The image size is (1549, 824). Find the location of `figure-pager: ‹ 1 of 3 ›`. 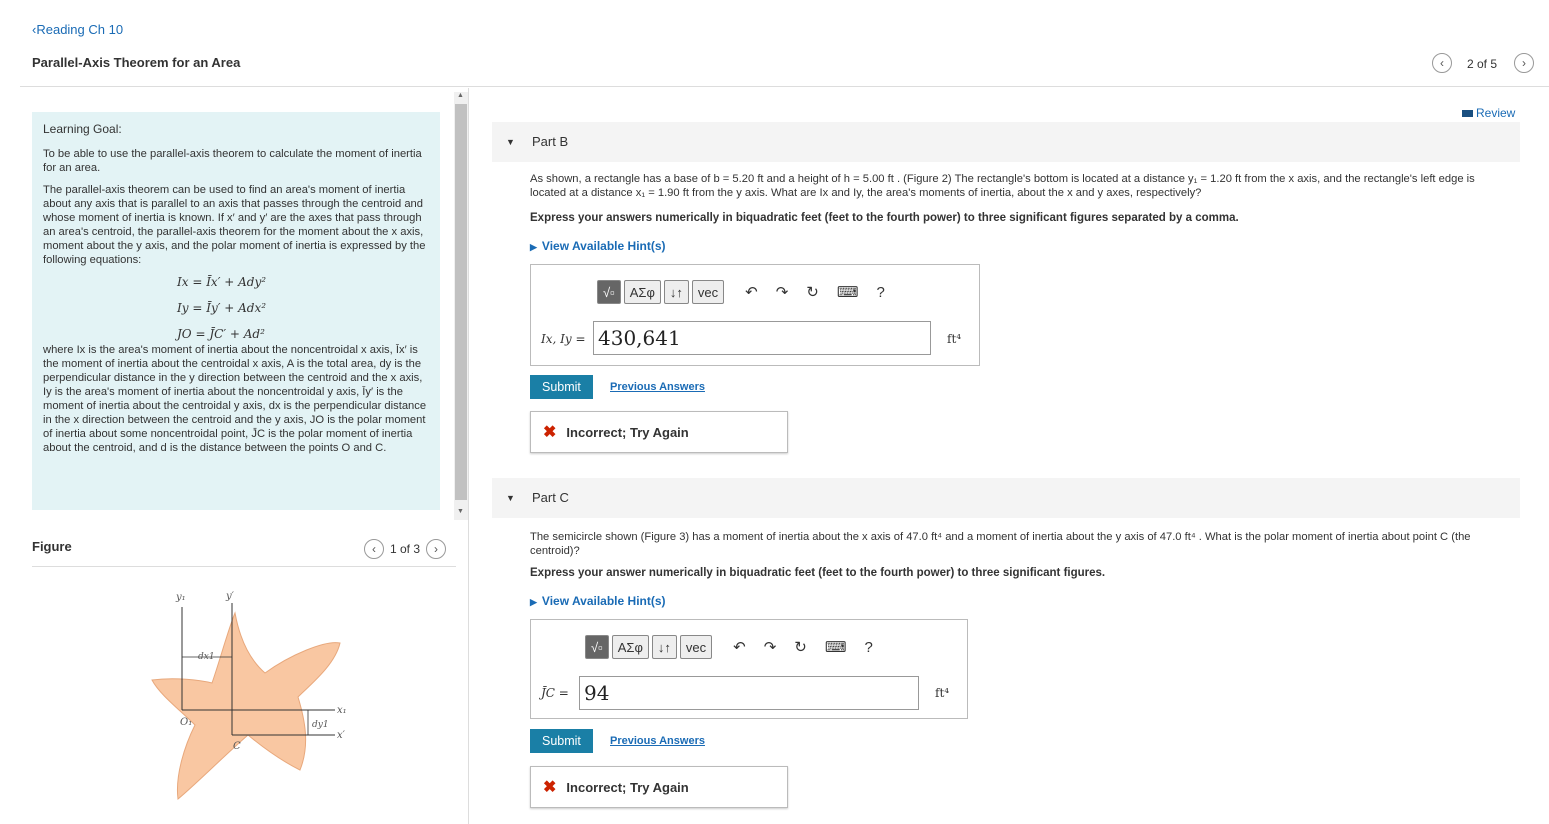

figure-pager: ‹ 1 of 3 › is located at coordinates (405, 549).